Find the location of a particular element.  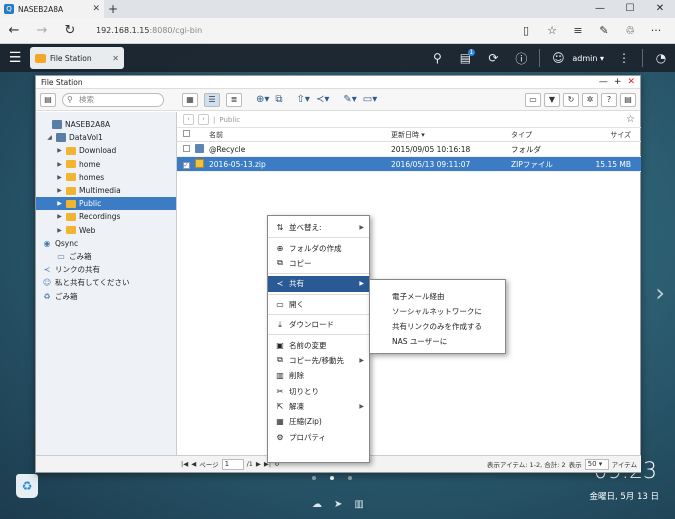

storage-info-button: ▭ is located at coordinates (533, 99).